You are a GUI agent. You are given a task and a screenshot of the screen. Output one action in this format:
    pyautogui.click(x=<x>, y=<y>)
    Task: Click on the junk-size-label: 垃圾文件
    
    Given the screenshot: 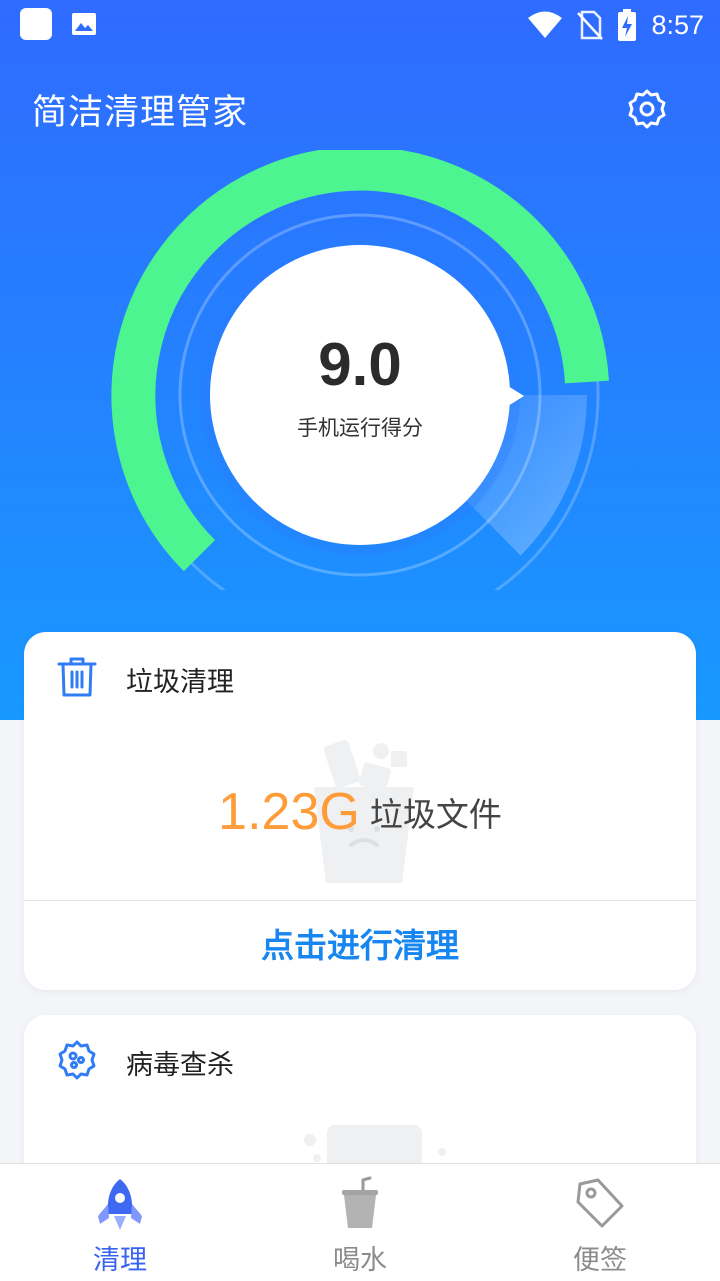 What is the action you would take?
    pyautogui.click(x=435, y=814)
    